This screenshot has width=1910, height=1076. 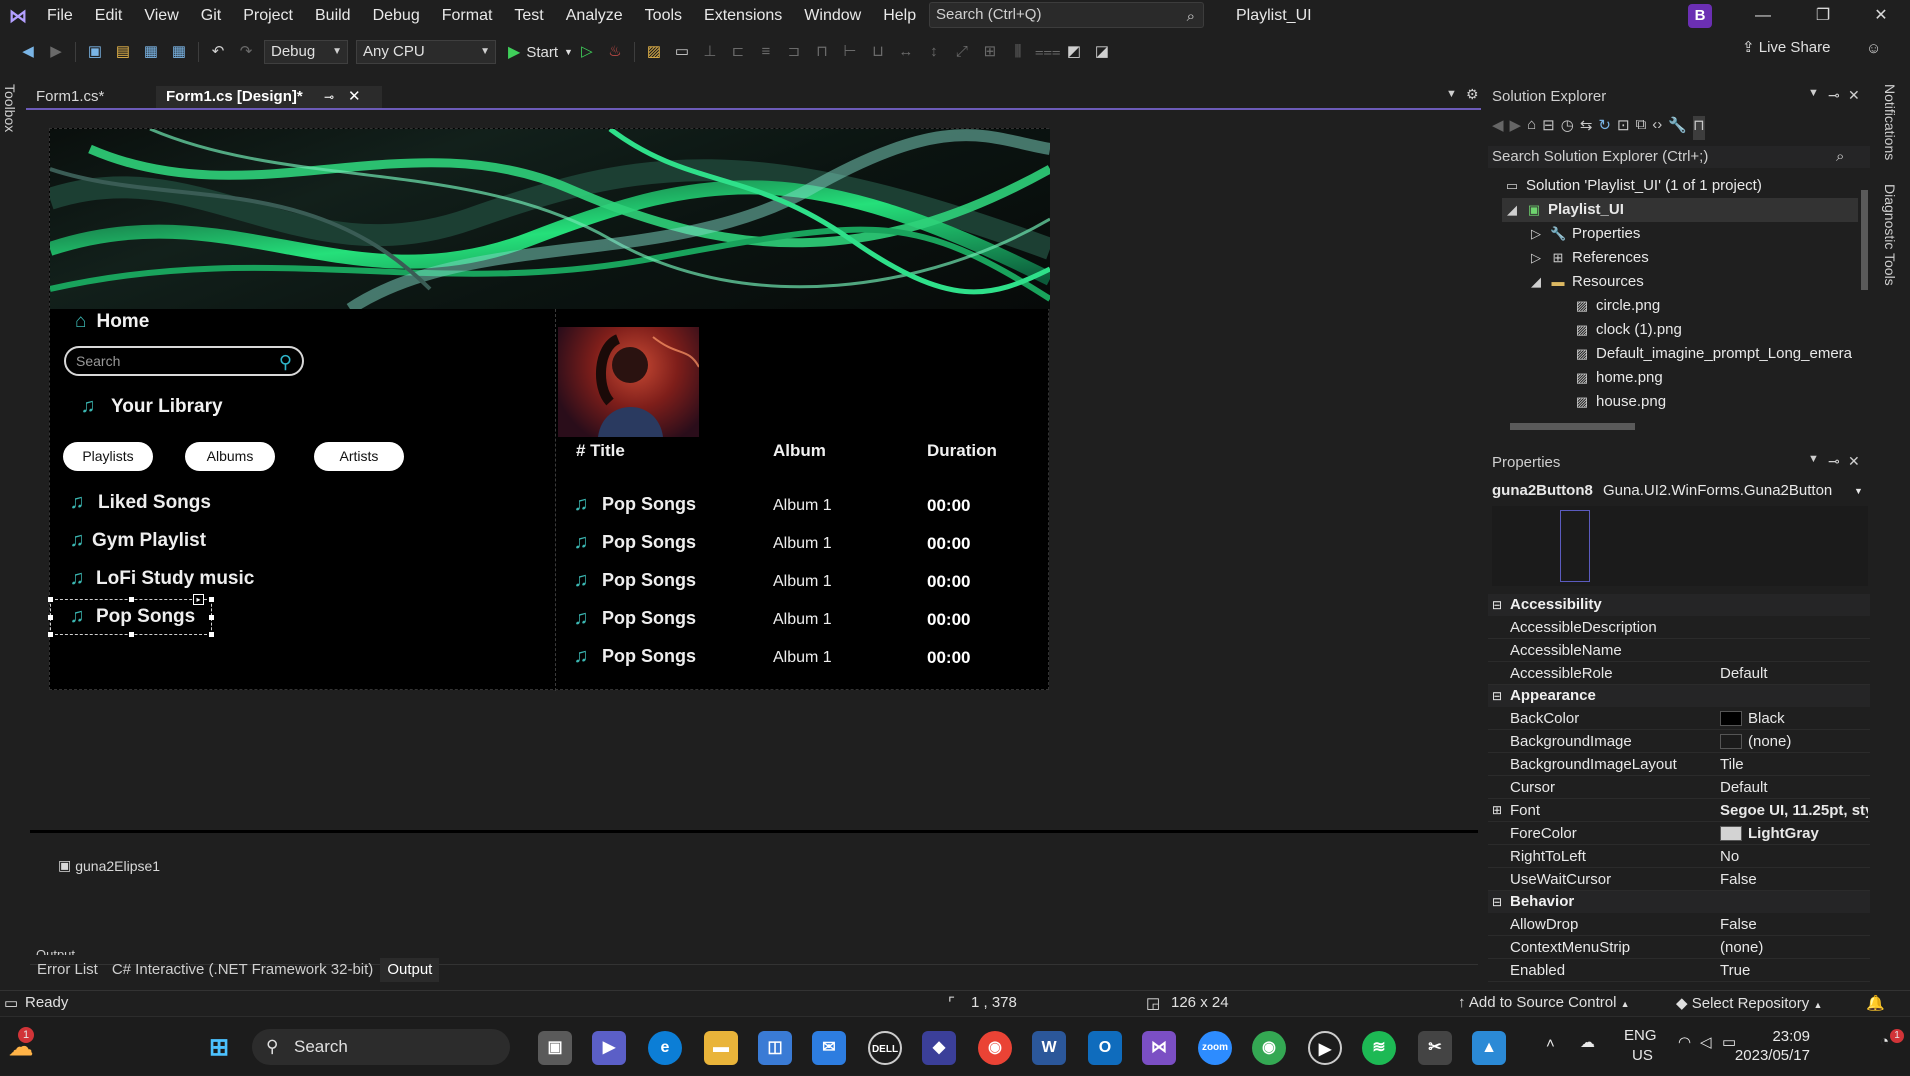 What do you see at coordinates (333, 16) in the screenshot?
I see `menu-build: Build` at bounding box center [333, 16].